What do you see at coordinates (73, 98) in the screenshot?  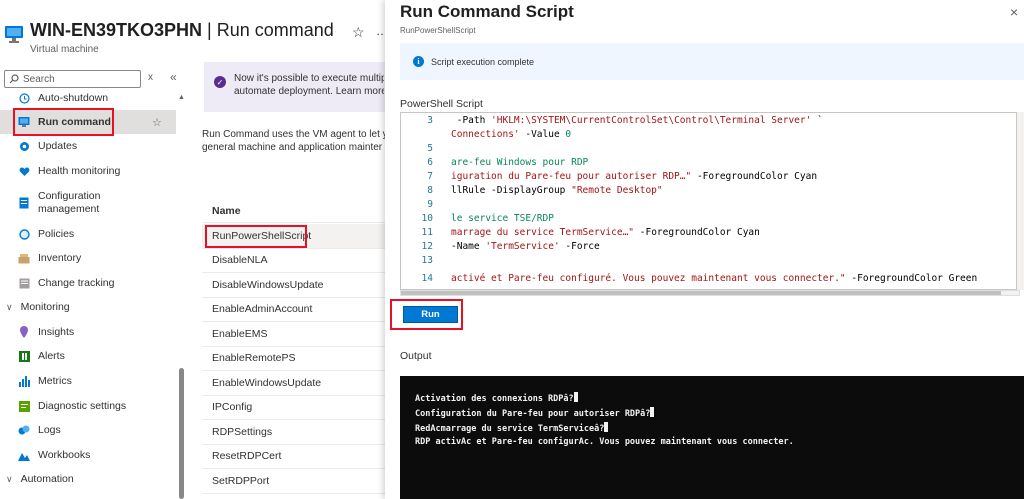 I see `sidebar-item-label: Auto-shutdown` at bounding box center [73, 98].